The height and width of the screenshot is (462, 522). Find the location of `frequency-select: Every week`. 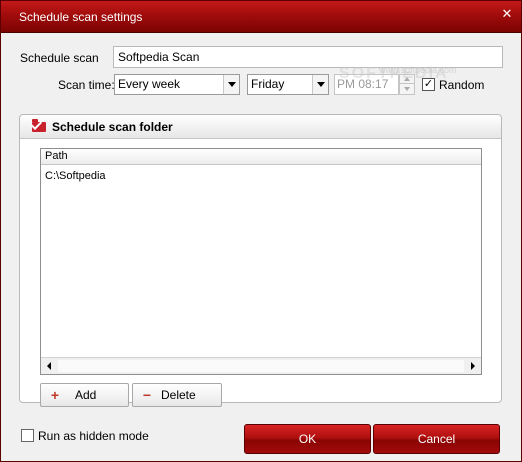

frequency-select: Every week is located at coordinates (177, 84).